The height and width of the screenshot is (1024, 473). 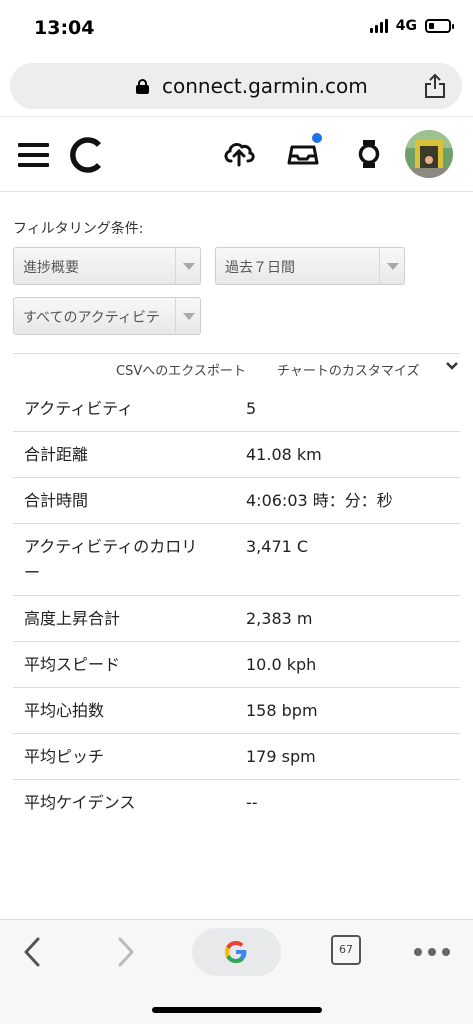 What do you see at coordinates (348, 369) in the screenshot?
I see `customize-chart-link: チャートのカスタマイズ` at bounding box center [348, 369].